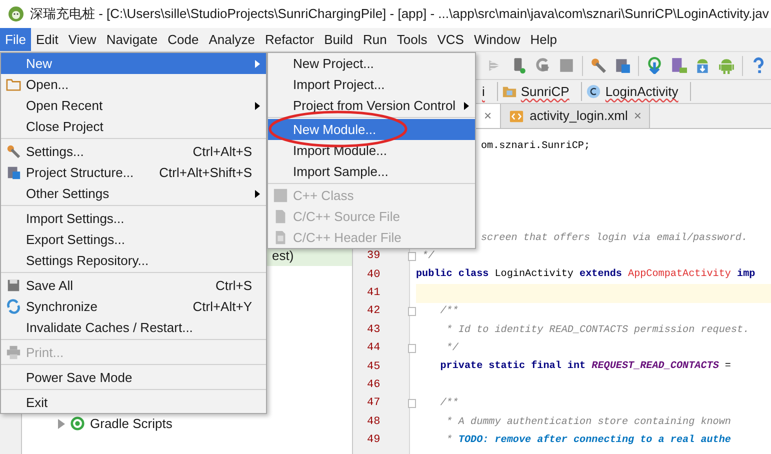 The width and height of the screenshot is (771, 454). Describe the element at coordinates (373, 404) in the screenshot. I see `line-number: 47` at that location.